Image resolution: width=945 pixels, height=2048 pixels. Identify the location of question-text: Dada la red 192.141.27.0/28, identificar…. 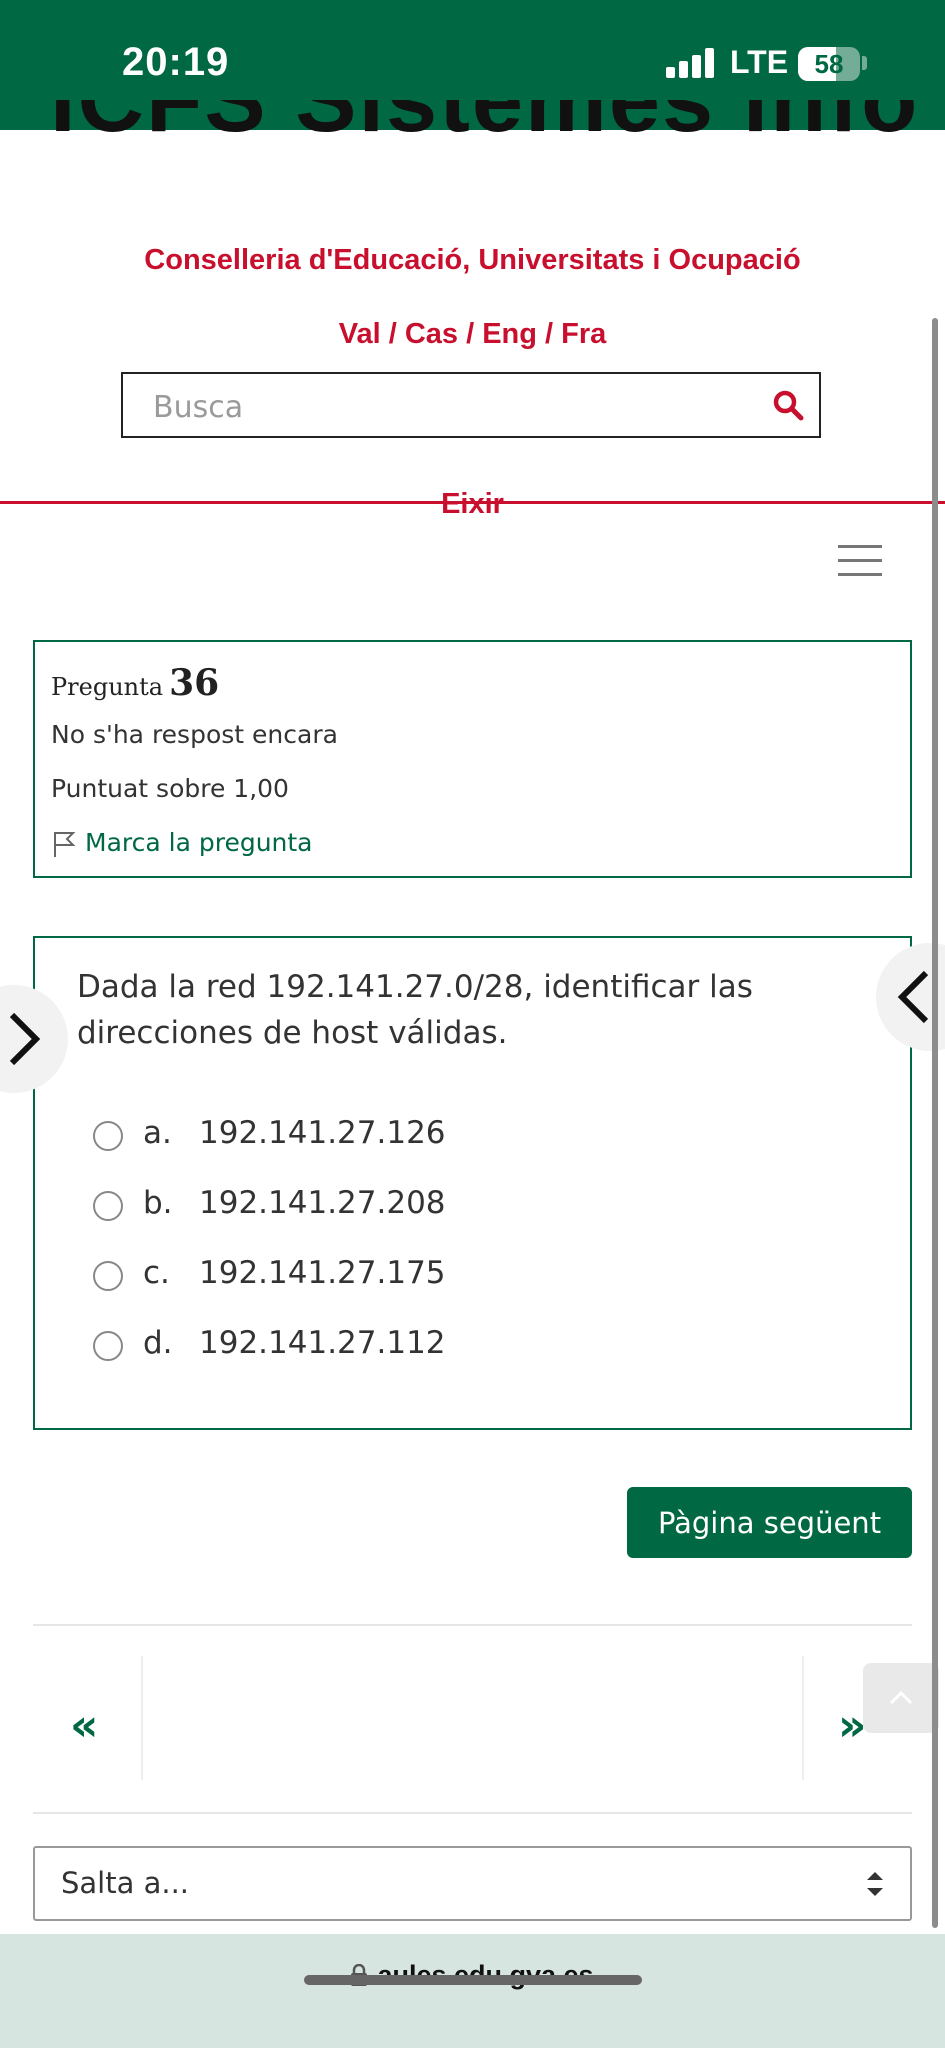
(415, 1010).